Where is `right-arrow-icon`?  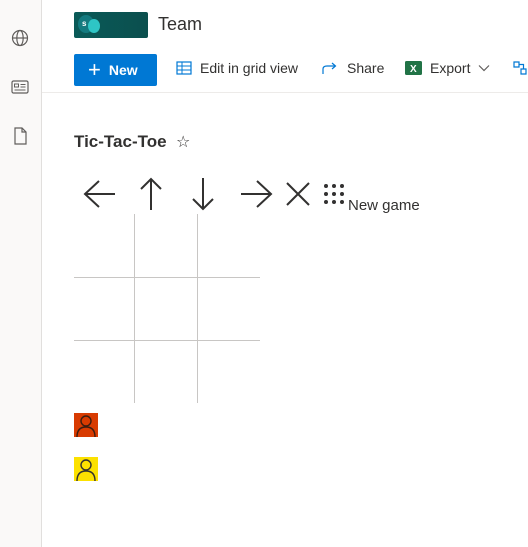 right-arrow-icon is located at coordinates (257, 194).